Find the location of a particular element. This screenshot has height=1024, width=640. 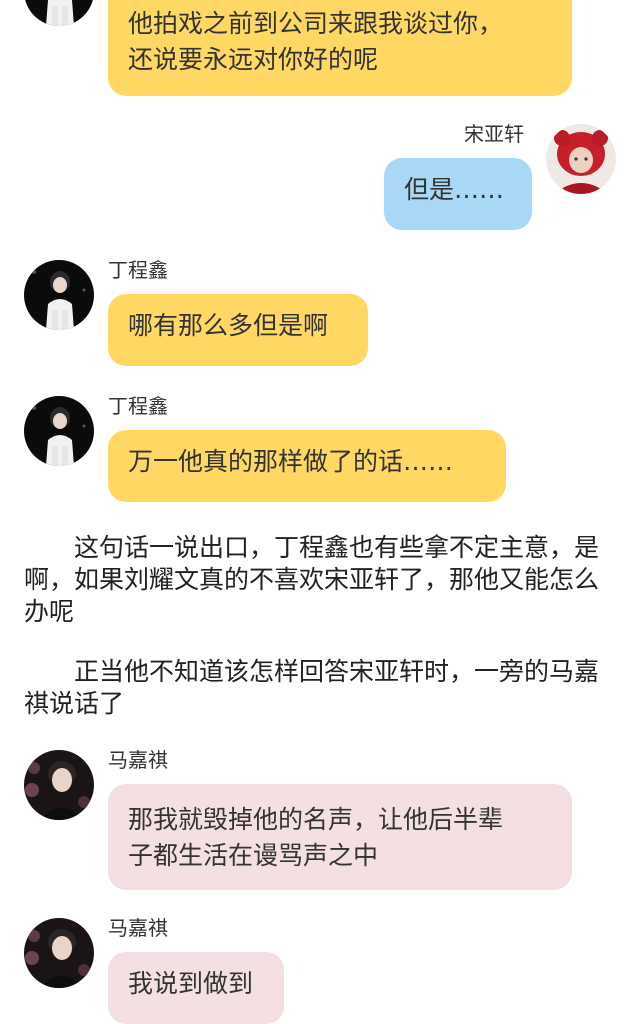

message-bubble: 那我就毁掉他的名声，让他后半辈 子都生活在谩骂声之中 is located at coordinates (340, 837).